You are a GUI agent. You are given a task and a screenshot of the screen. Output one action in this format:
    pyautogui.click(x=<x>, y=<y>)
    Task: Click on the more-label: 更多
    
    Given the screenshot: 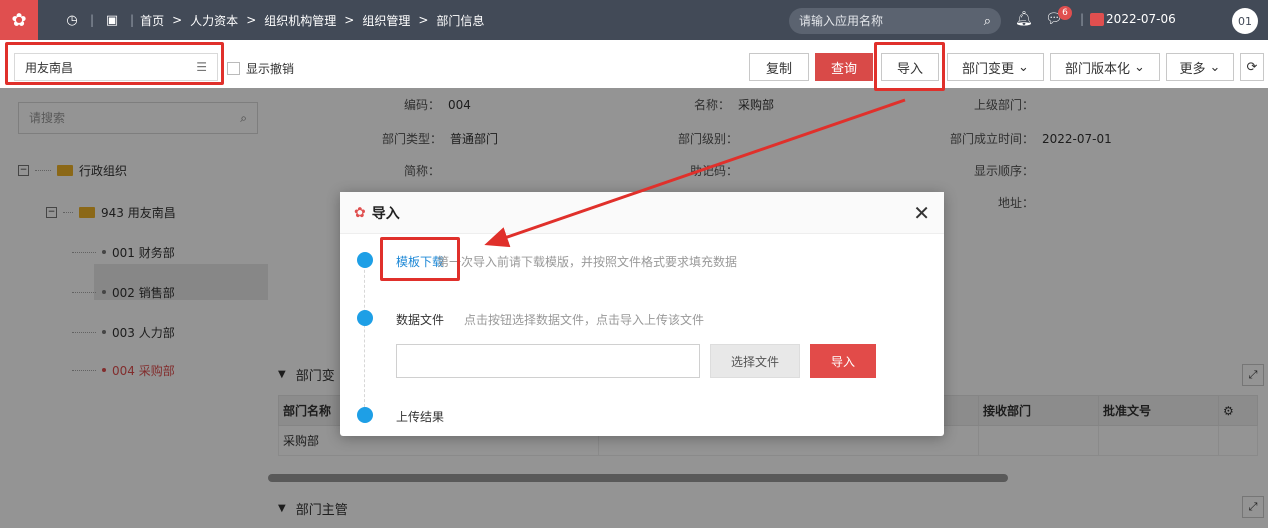 What is the action you would take?
    pyautogui.click(x=1192, y=69)
    